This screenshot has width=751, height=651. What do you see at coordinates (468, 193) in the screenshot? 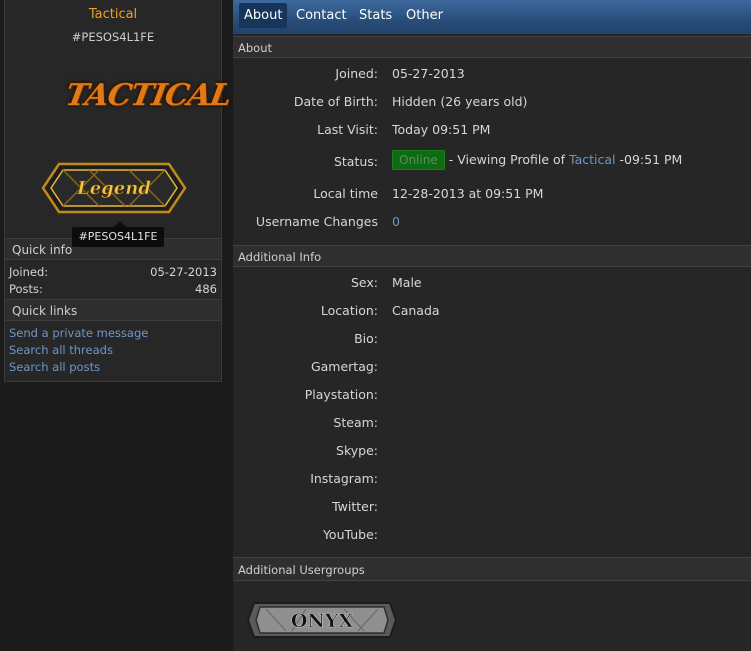
I see `local-time-value: 12-28-2013 at 09:51 PM` at bounding box center [468, 193].